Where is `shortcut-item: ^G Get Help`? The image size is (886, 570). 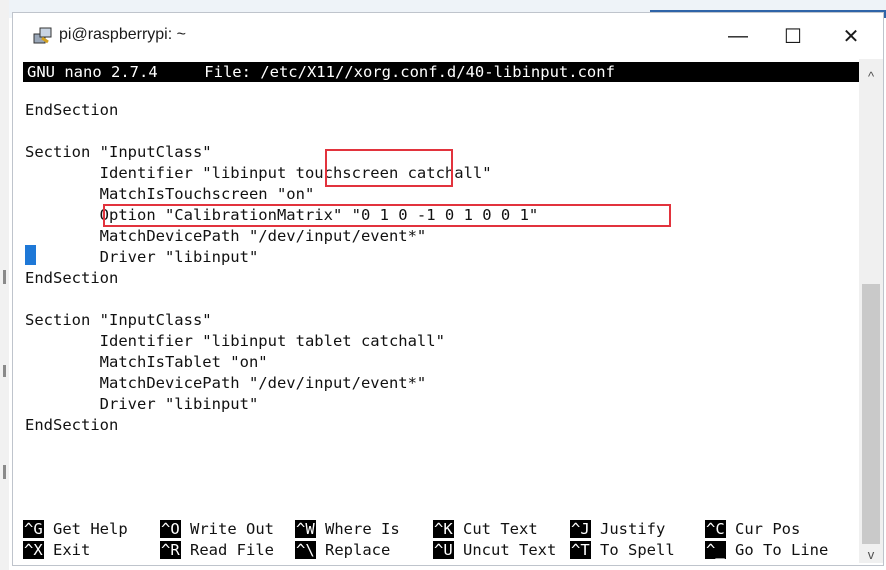 shortcut-item: ^G Get Help is located at coordinates (75, 529).